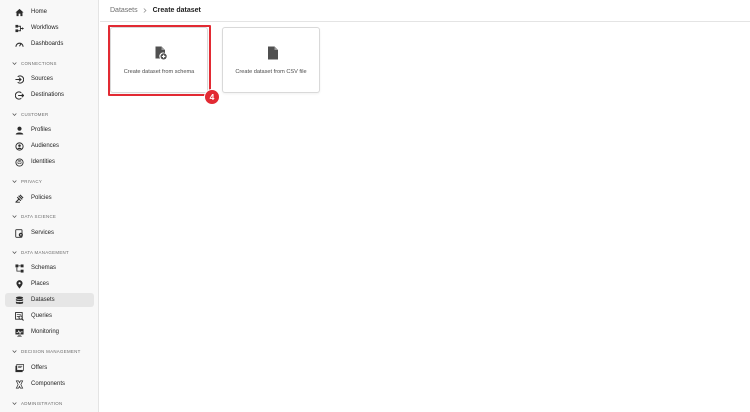 The width and height of the screenshot is (750, 412). Describe the element at coordinates (43, 300) in the screenshot. I see `sidebar-item-label: Datasets` at that location.